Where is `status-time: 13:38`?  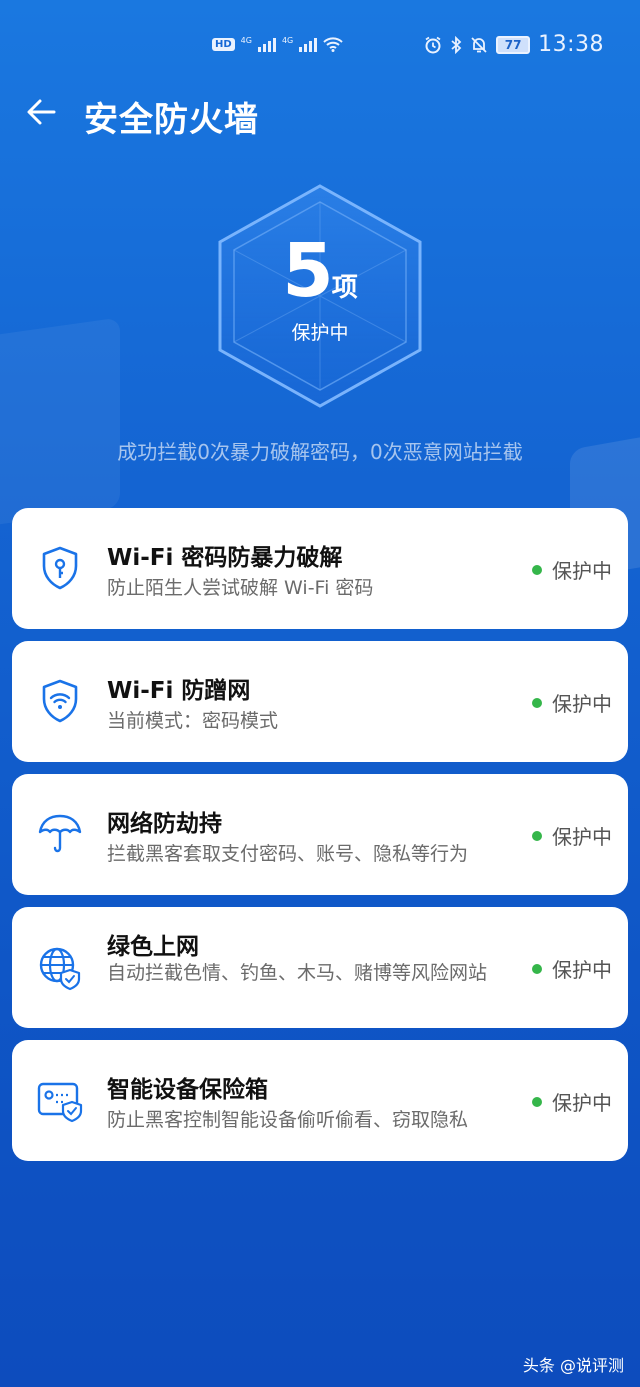 status-time: 13:38 is located at coordinates (571, 44).